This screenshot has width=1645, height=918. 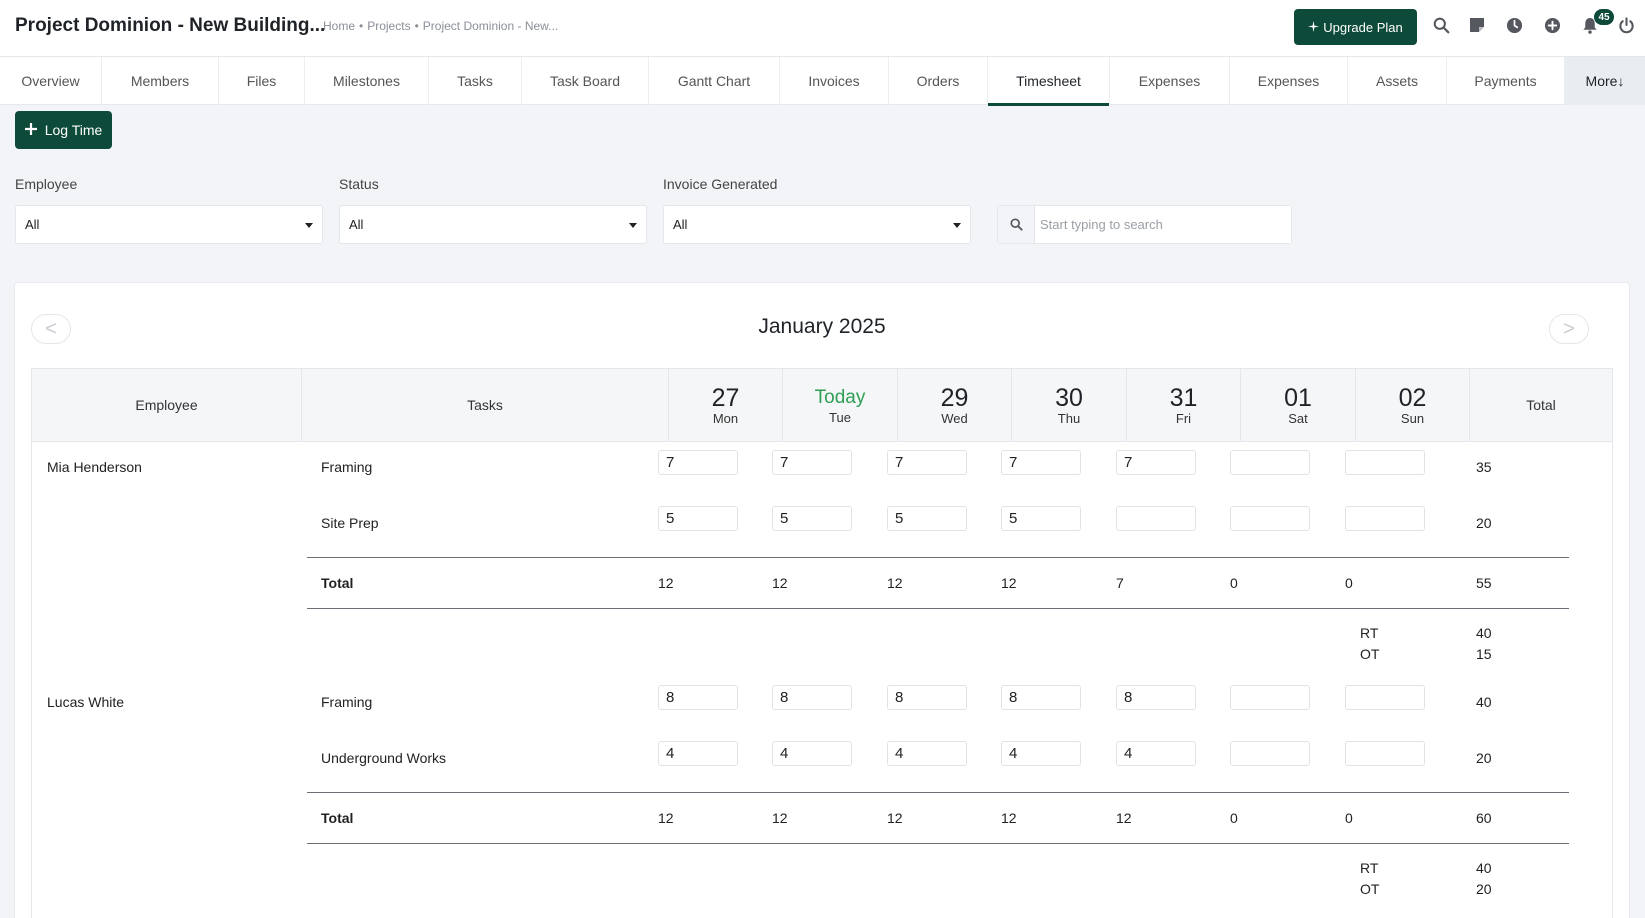 What do you see at coordinates (388, 26) in the screenshot?
I see `breadcrumb-projects: Projects` at bounding box center [388, 26].